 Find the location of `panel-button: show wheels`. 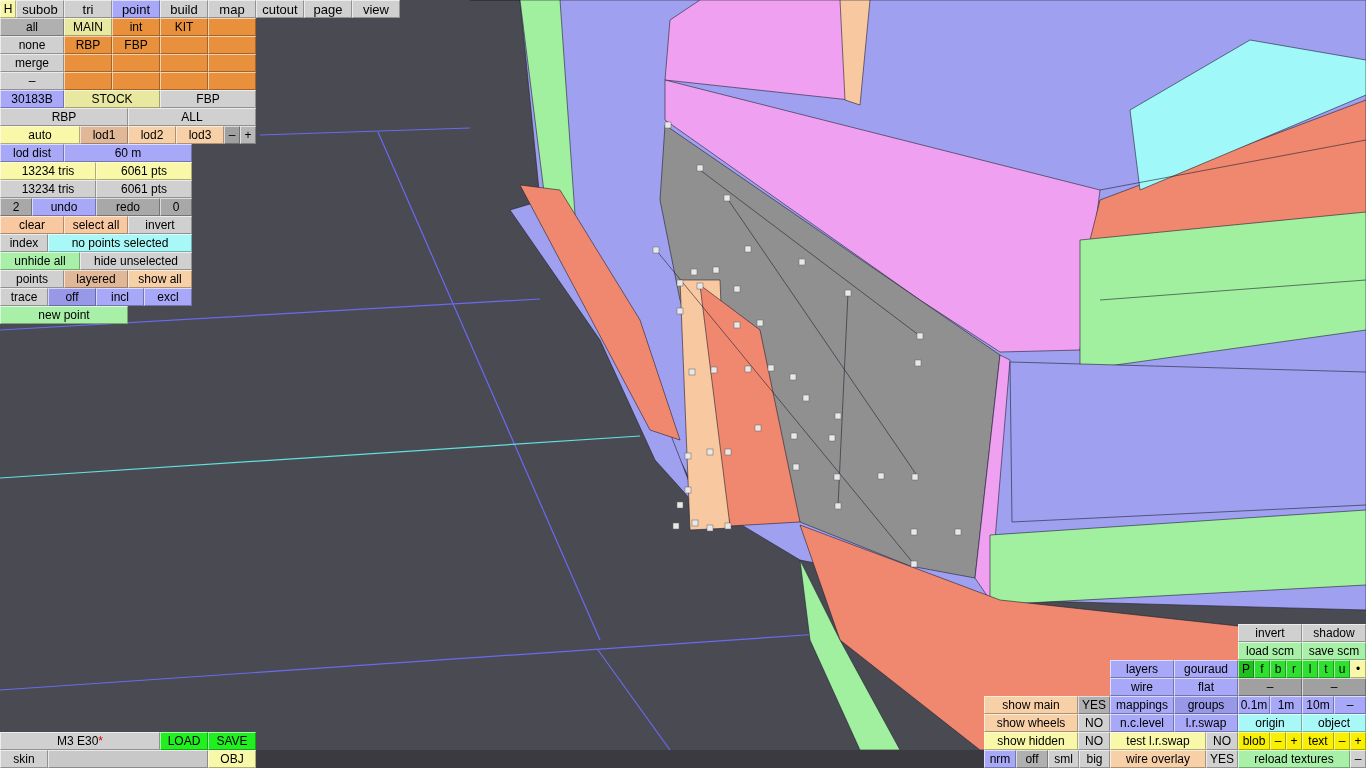

panel-button: show wheels is located at coordinates (1031, 723).